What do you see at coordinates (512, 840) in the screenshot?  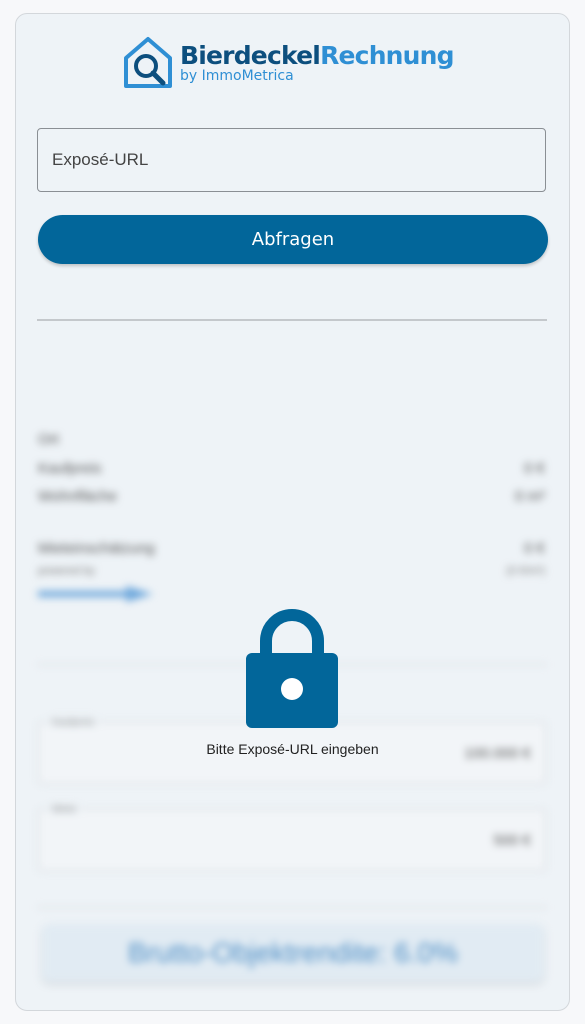 I see `miete-box-value: 500 €` at bounding box center [512, 840].